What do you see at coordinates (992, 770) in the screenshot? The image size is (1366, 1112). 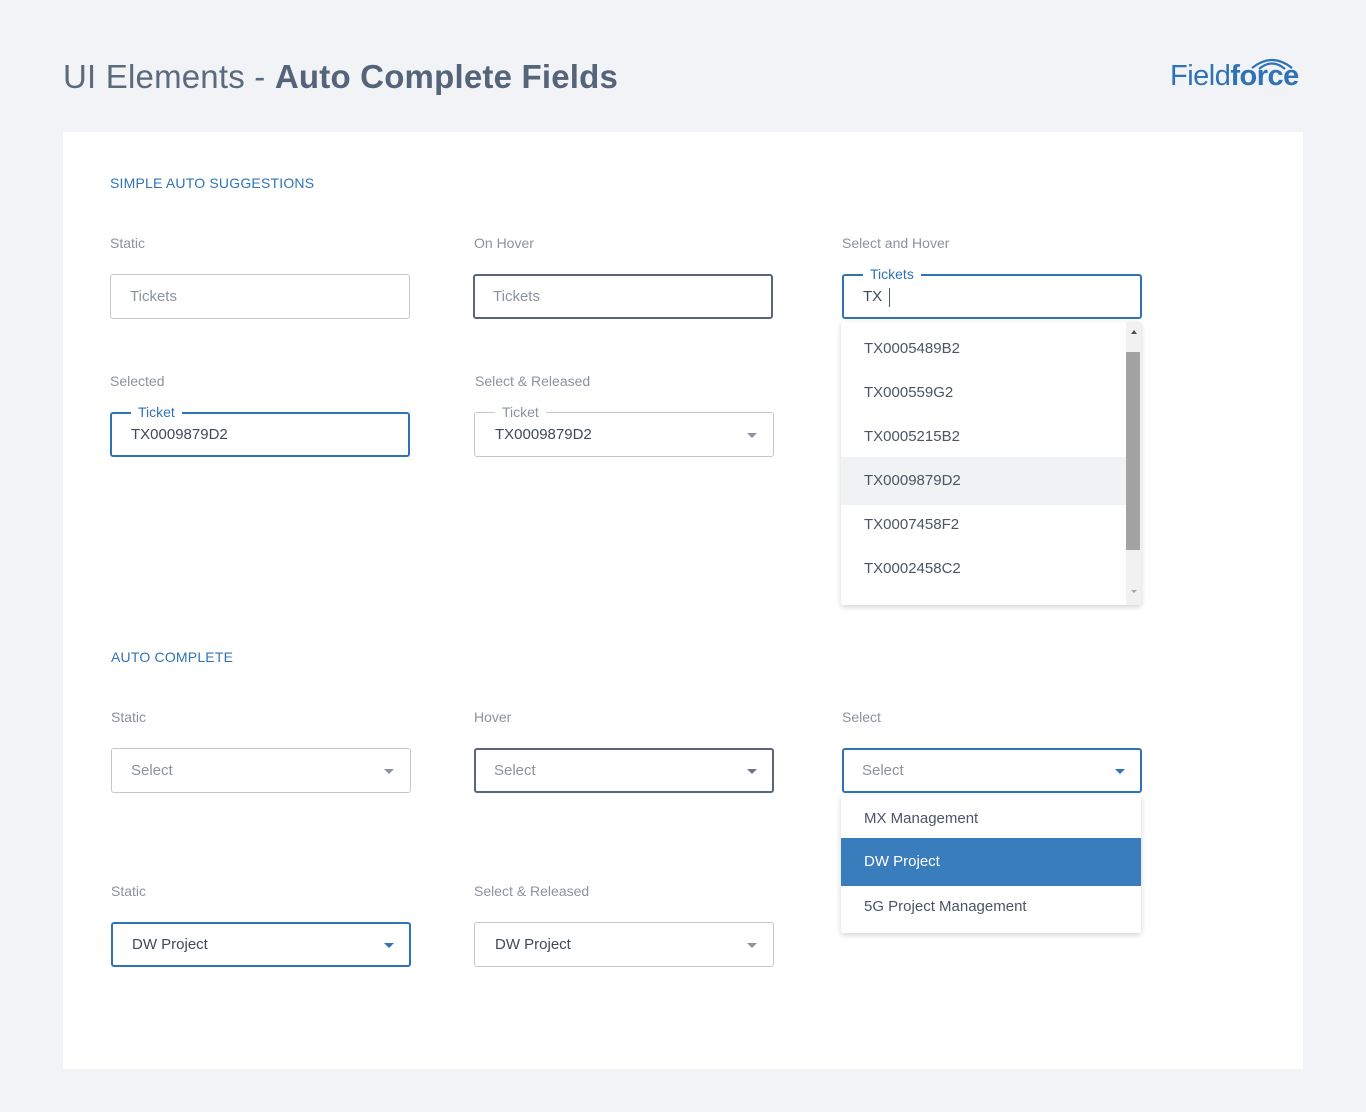 I see `project-open-select: Select` at bounding box center [992, 770].